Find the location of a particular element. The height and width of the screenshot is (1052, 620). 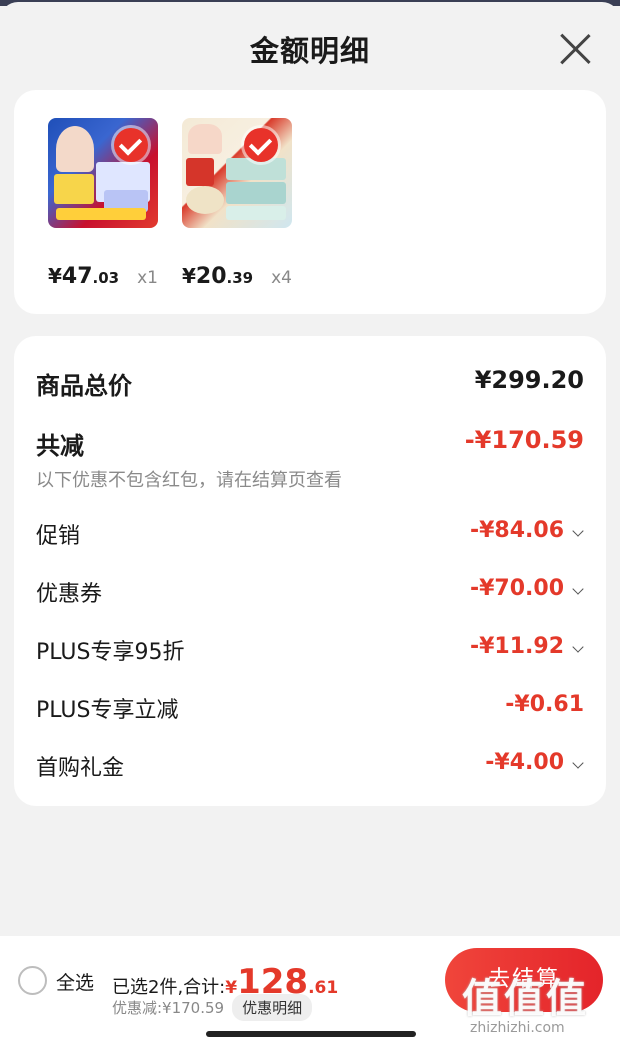

discount-summary: 优惠减:¥170.59 优惠明细 is located at coordinates (212, 1007).